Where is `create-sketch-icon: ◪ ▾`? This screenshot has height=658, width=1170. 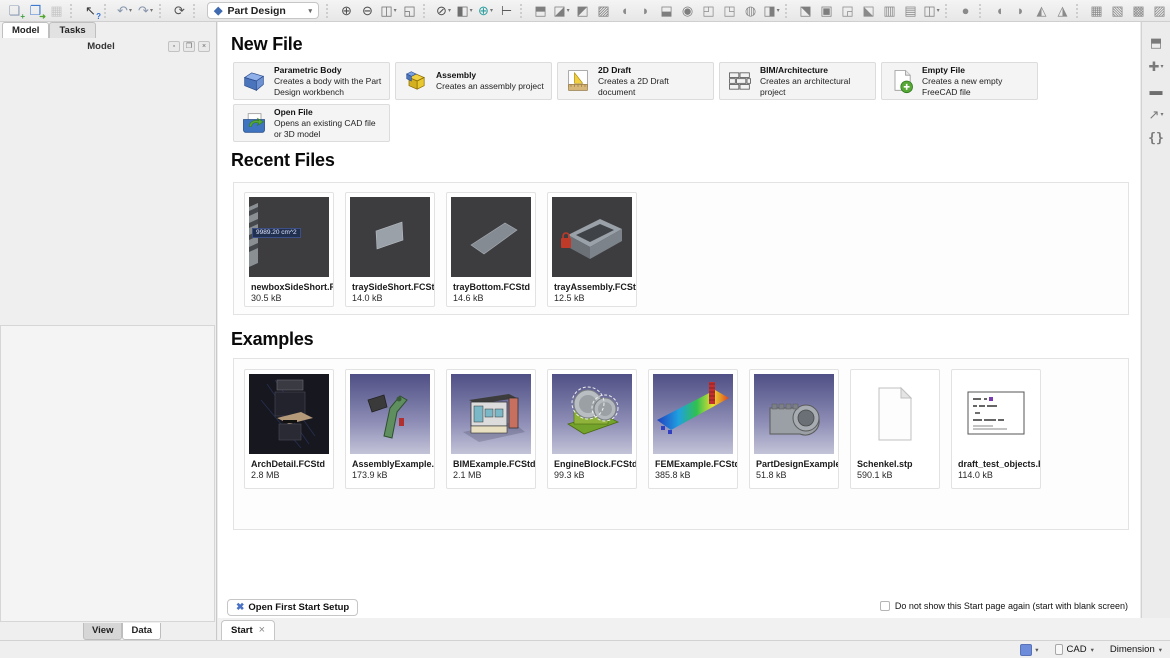
create-sketch-icon: ◪ ▾ is located at coordinates (561, 11).